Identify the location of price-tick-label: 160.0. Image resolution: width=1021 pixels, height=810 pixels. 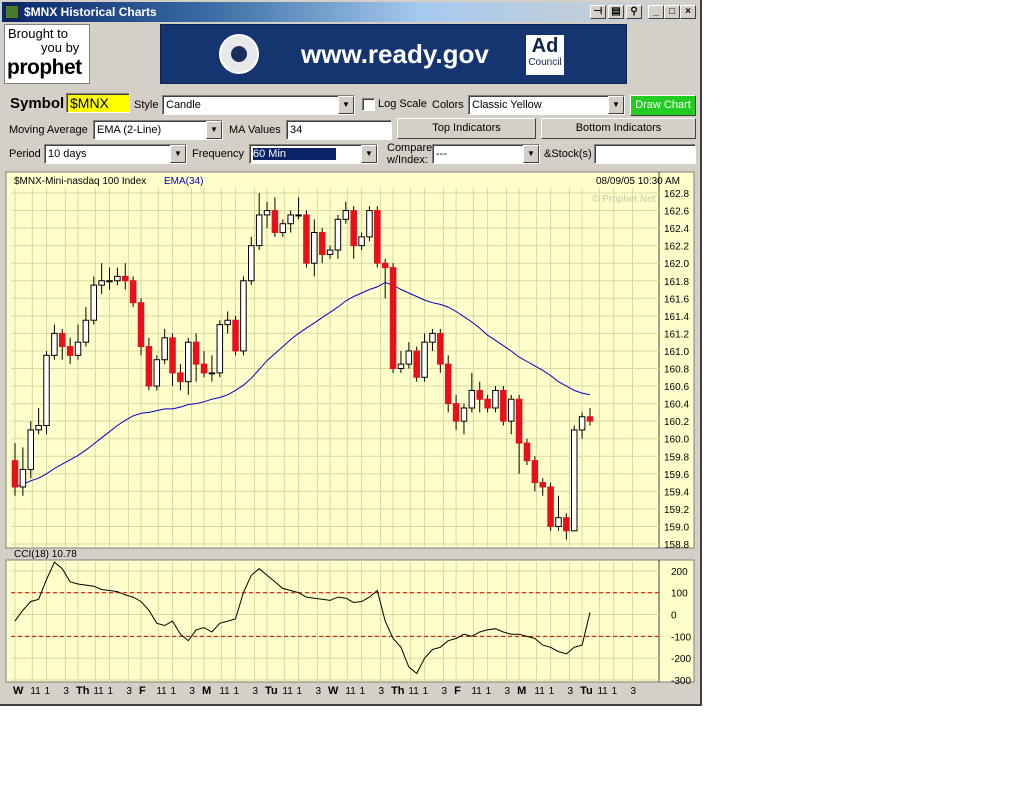
(676, 440).